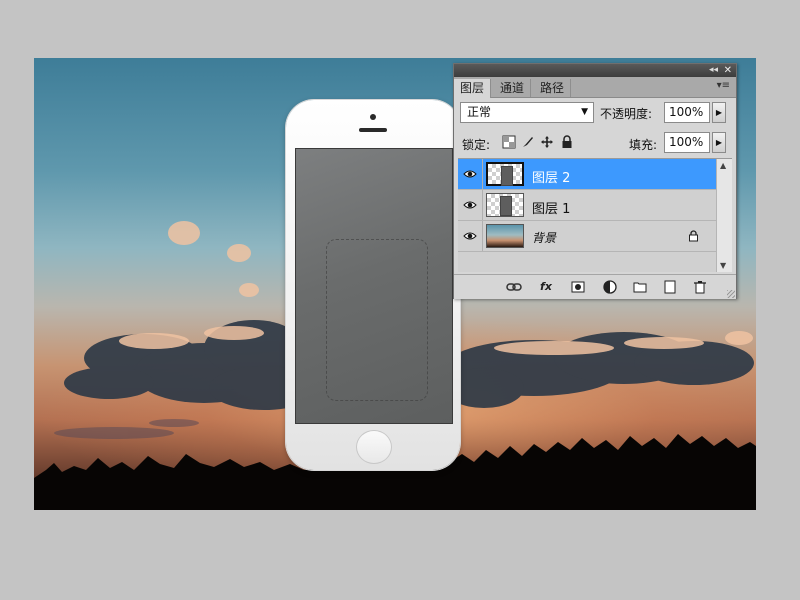 The width and height of the screenshot is (800, 600). I want to click on opacity-label: 不透明度:, so click(626, 114).